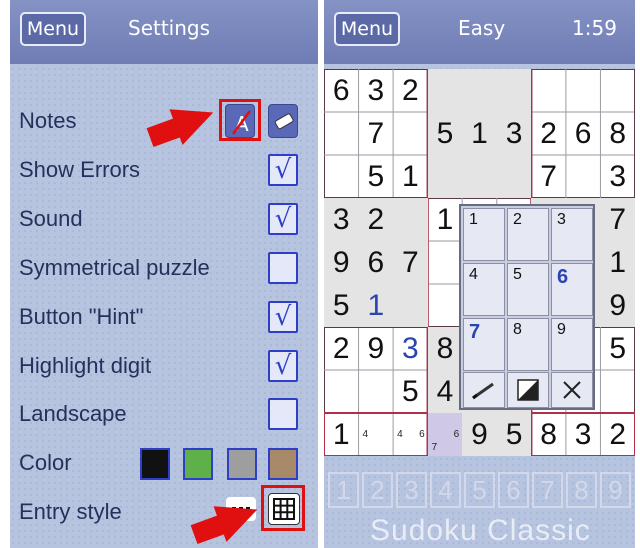  Describe the element at coordinates (484, 289) in the screenshot. I see `popup-digit-4: 4` at that location.